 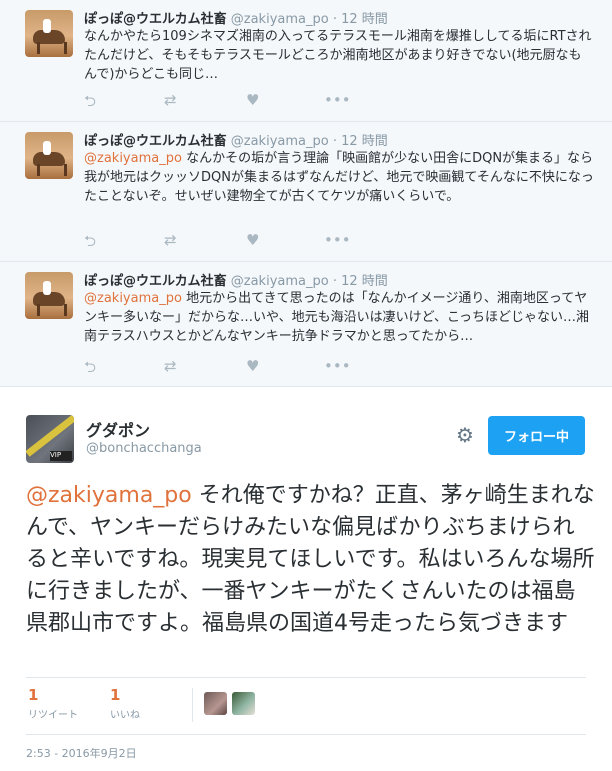 I want to click on timestamp: 2:53 - 2016年9月2日, so click(x=81, y=753).